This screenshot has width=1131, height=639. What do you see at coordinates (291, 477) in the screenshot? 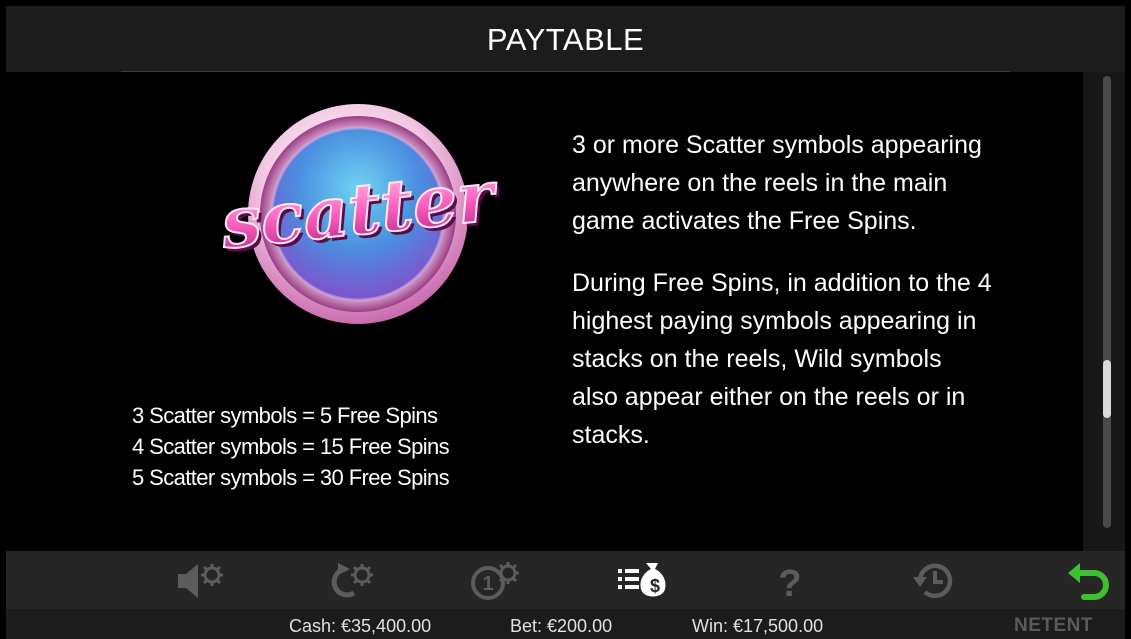
I see `payout-line: 5 Scatter symbols = 30 Free Spins` at bounding box center [291, 477].